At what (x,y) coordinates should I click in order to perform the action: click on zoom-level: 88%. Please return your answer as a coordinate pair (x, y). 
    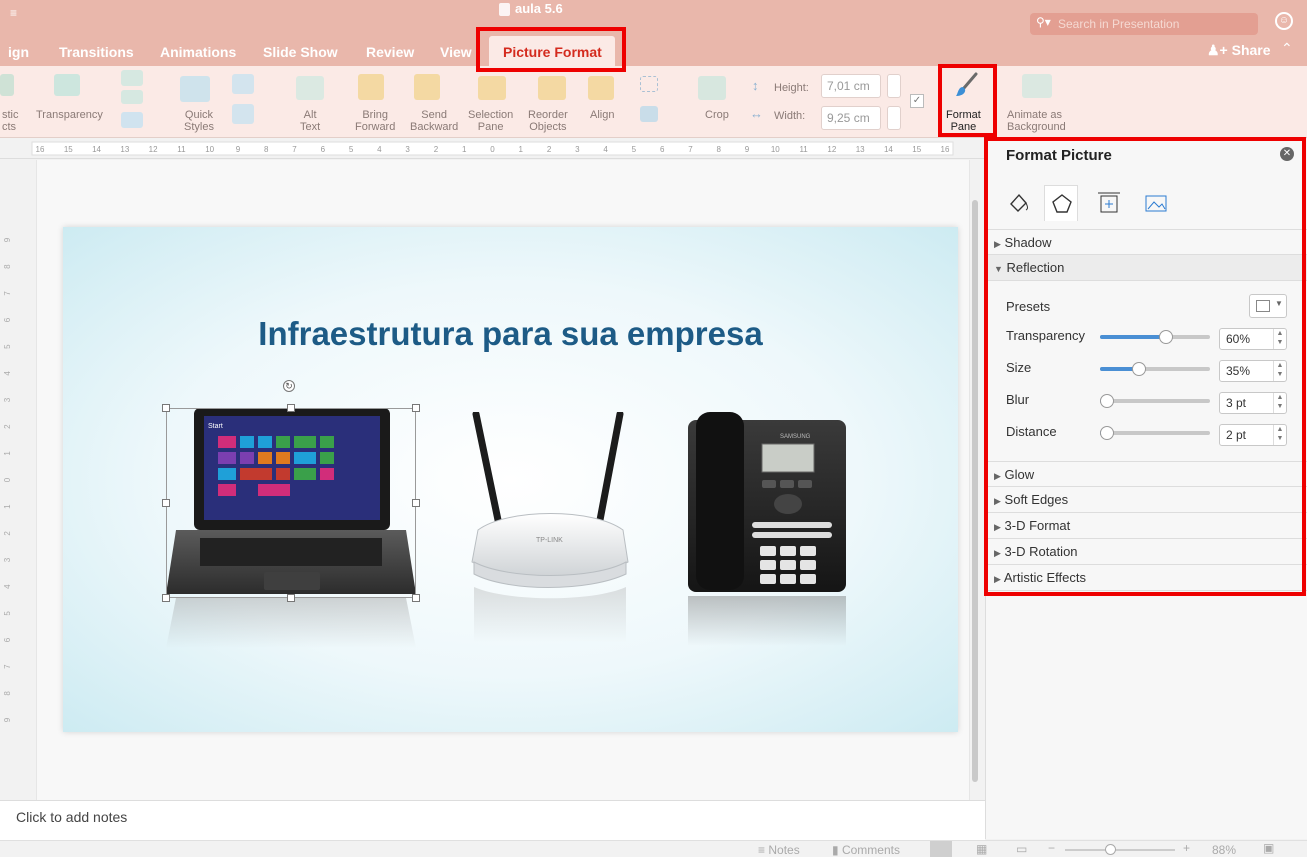
    Looking at the image, I should click on (1224, 850).